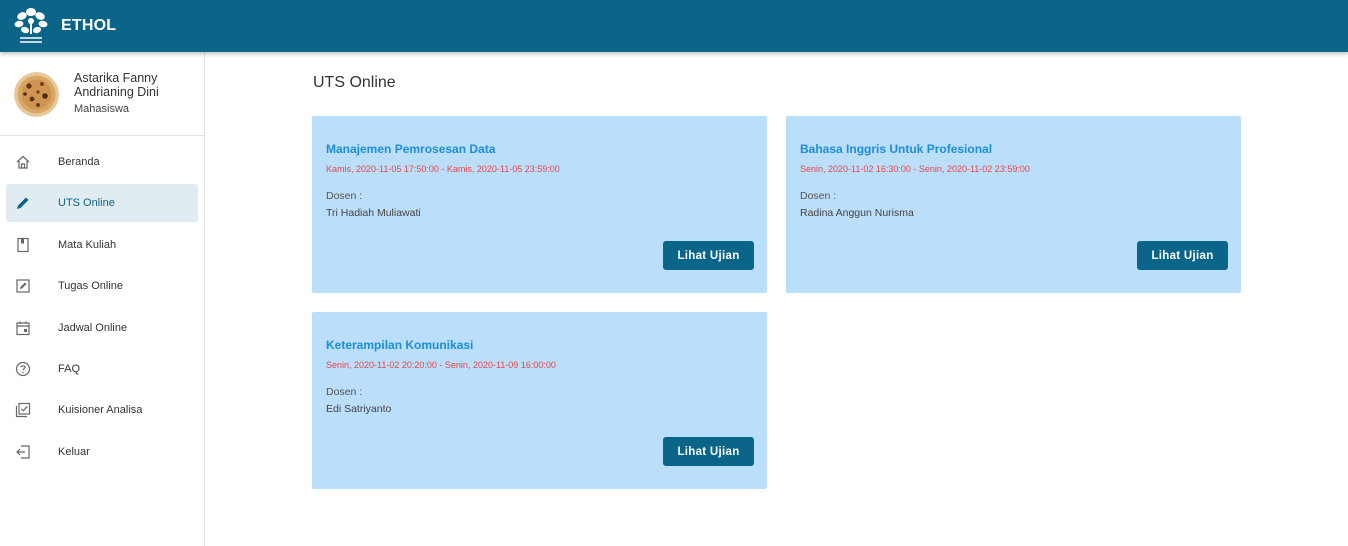 The width and height of the screenshot is (1348, 546). What do you see at coordinates (23, 369) in the screenshot?
I see `help-circle-icon` at bounding box center [23, 369].